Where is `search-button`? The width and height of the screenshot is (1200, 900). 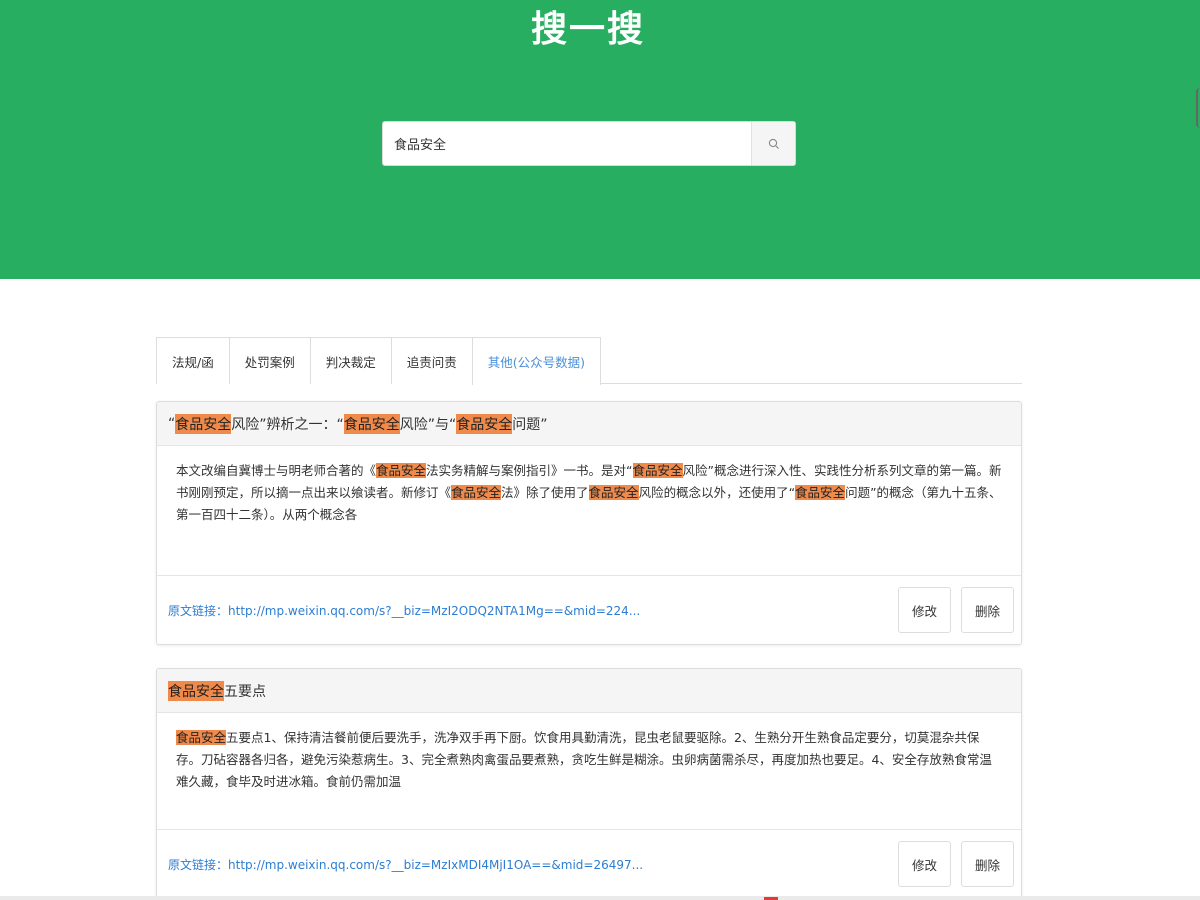 search-button is located at coordinates (773, 143).